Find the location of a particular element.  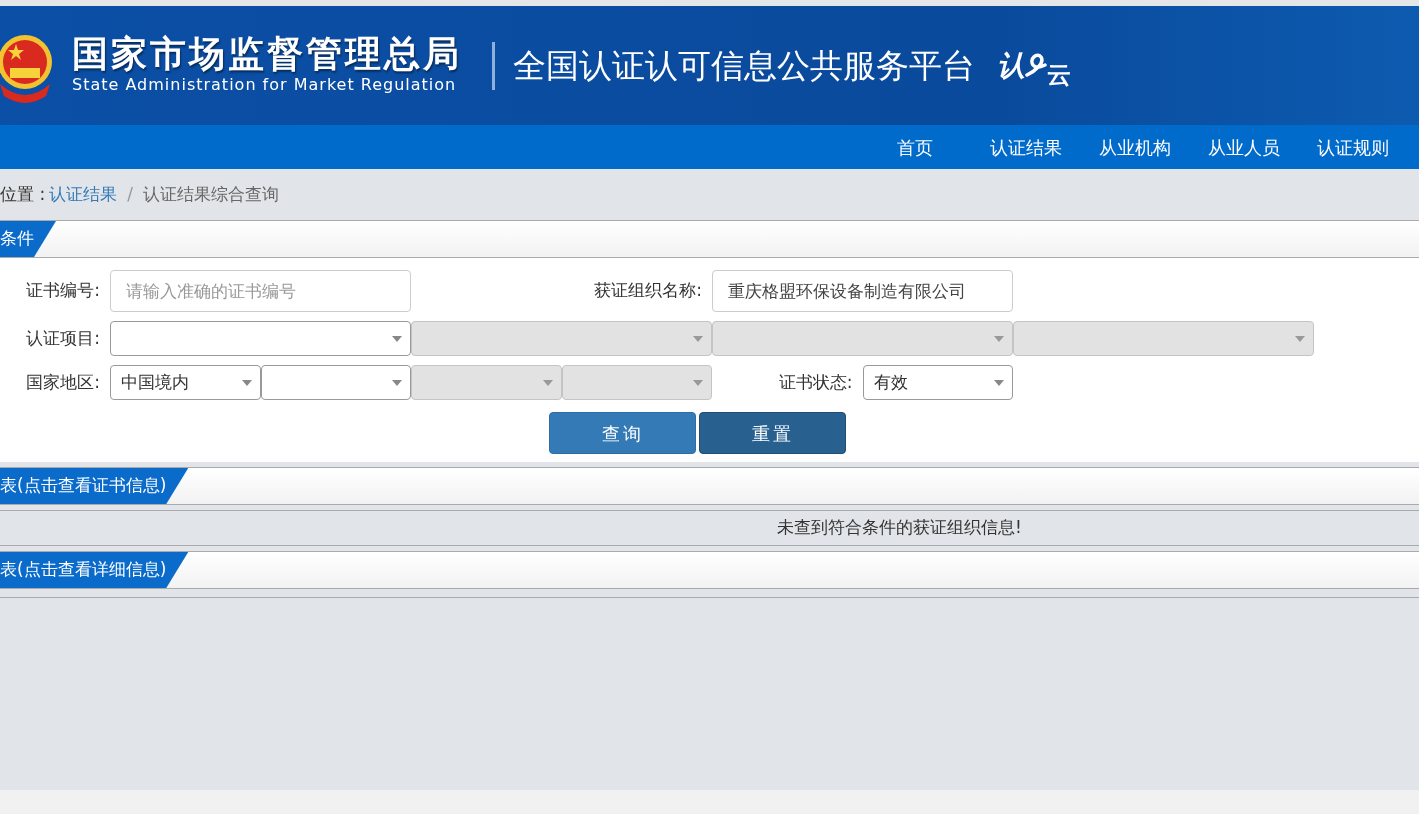

nav-link: 从业机构 is located at coordinates (1116, 147).